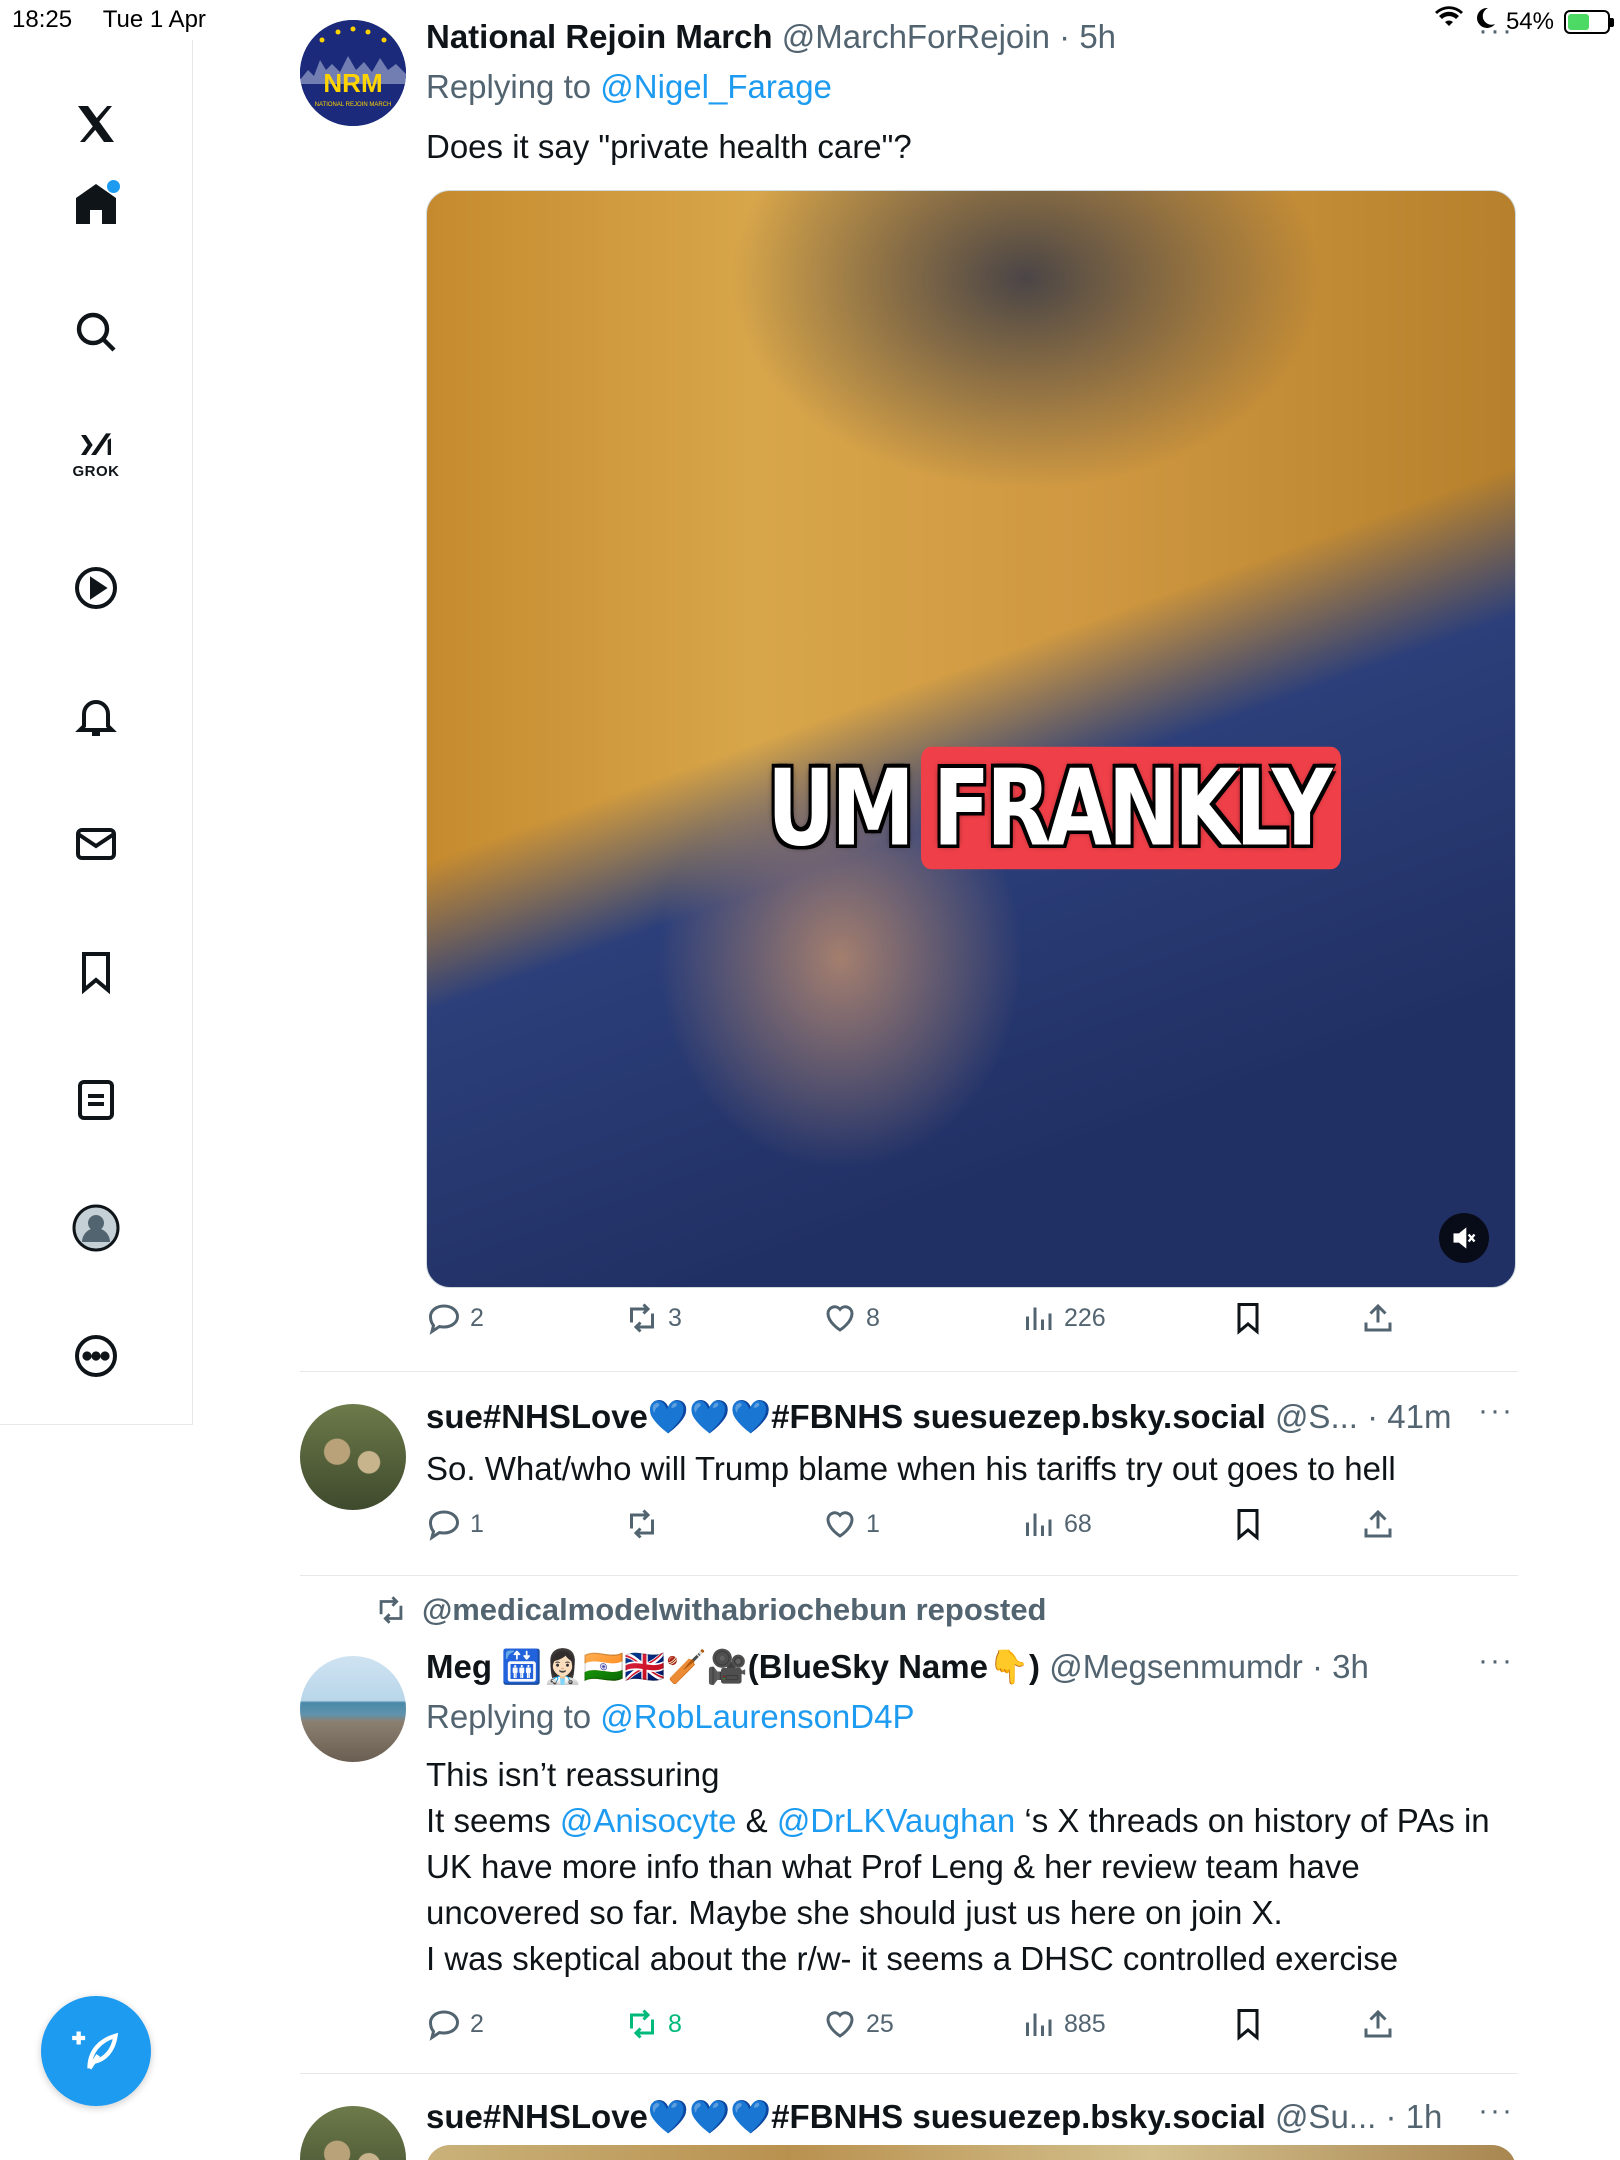  I want to click on repost-context: @medicalmodelwithabriochebun reposted, so click(710, 1610).